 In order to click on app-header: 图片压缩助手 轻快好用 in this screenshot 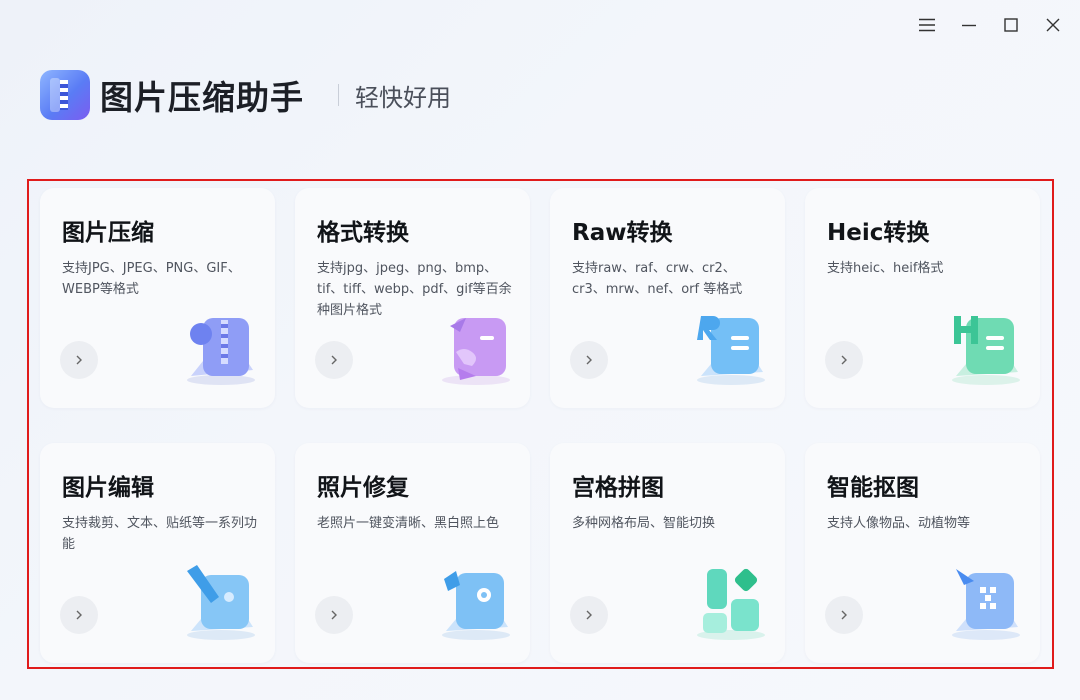, I will do `click(245, 95)`.